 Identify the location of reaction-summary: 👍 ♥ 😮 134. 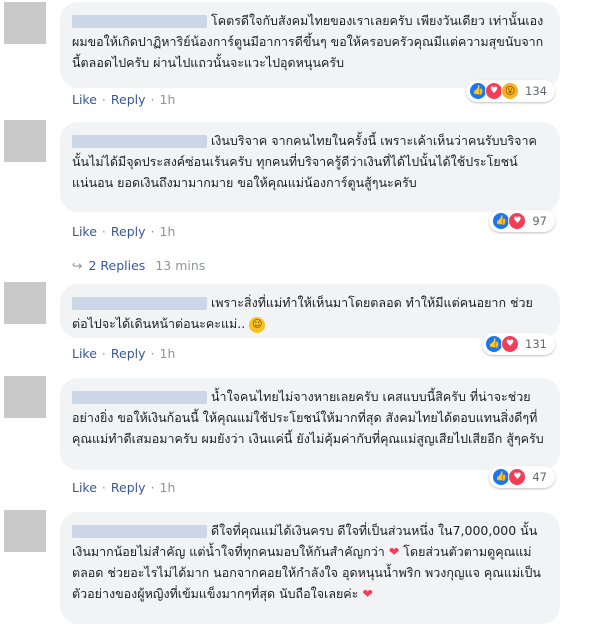
(510, 91).